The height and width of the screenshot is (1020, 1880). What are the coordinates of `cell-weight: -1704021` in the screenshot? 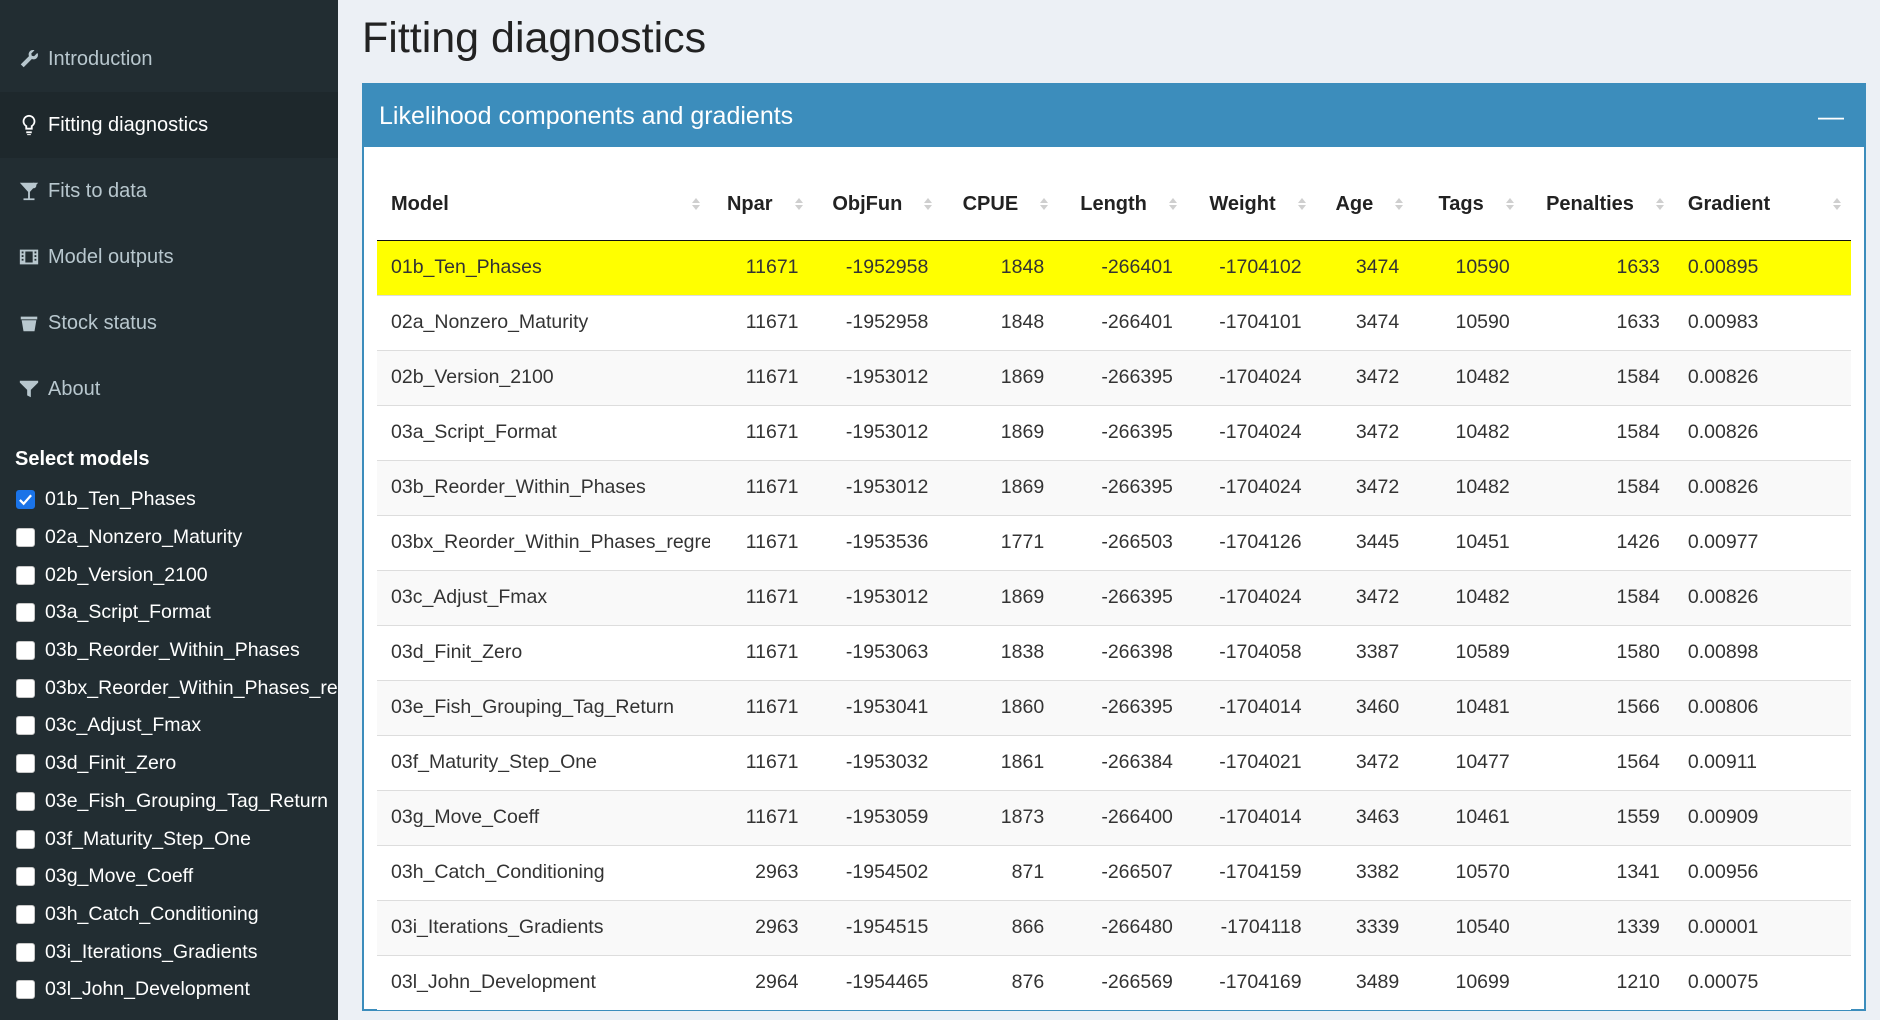 It's located at (1251, 762).